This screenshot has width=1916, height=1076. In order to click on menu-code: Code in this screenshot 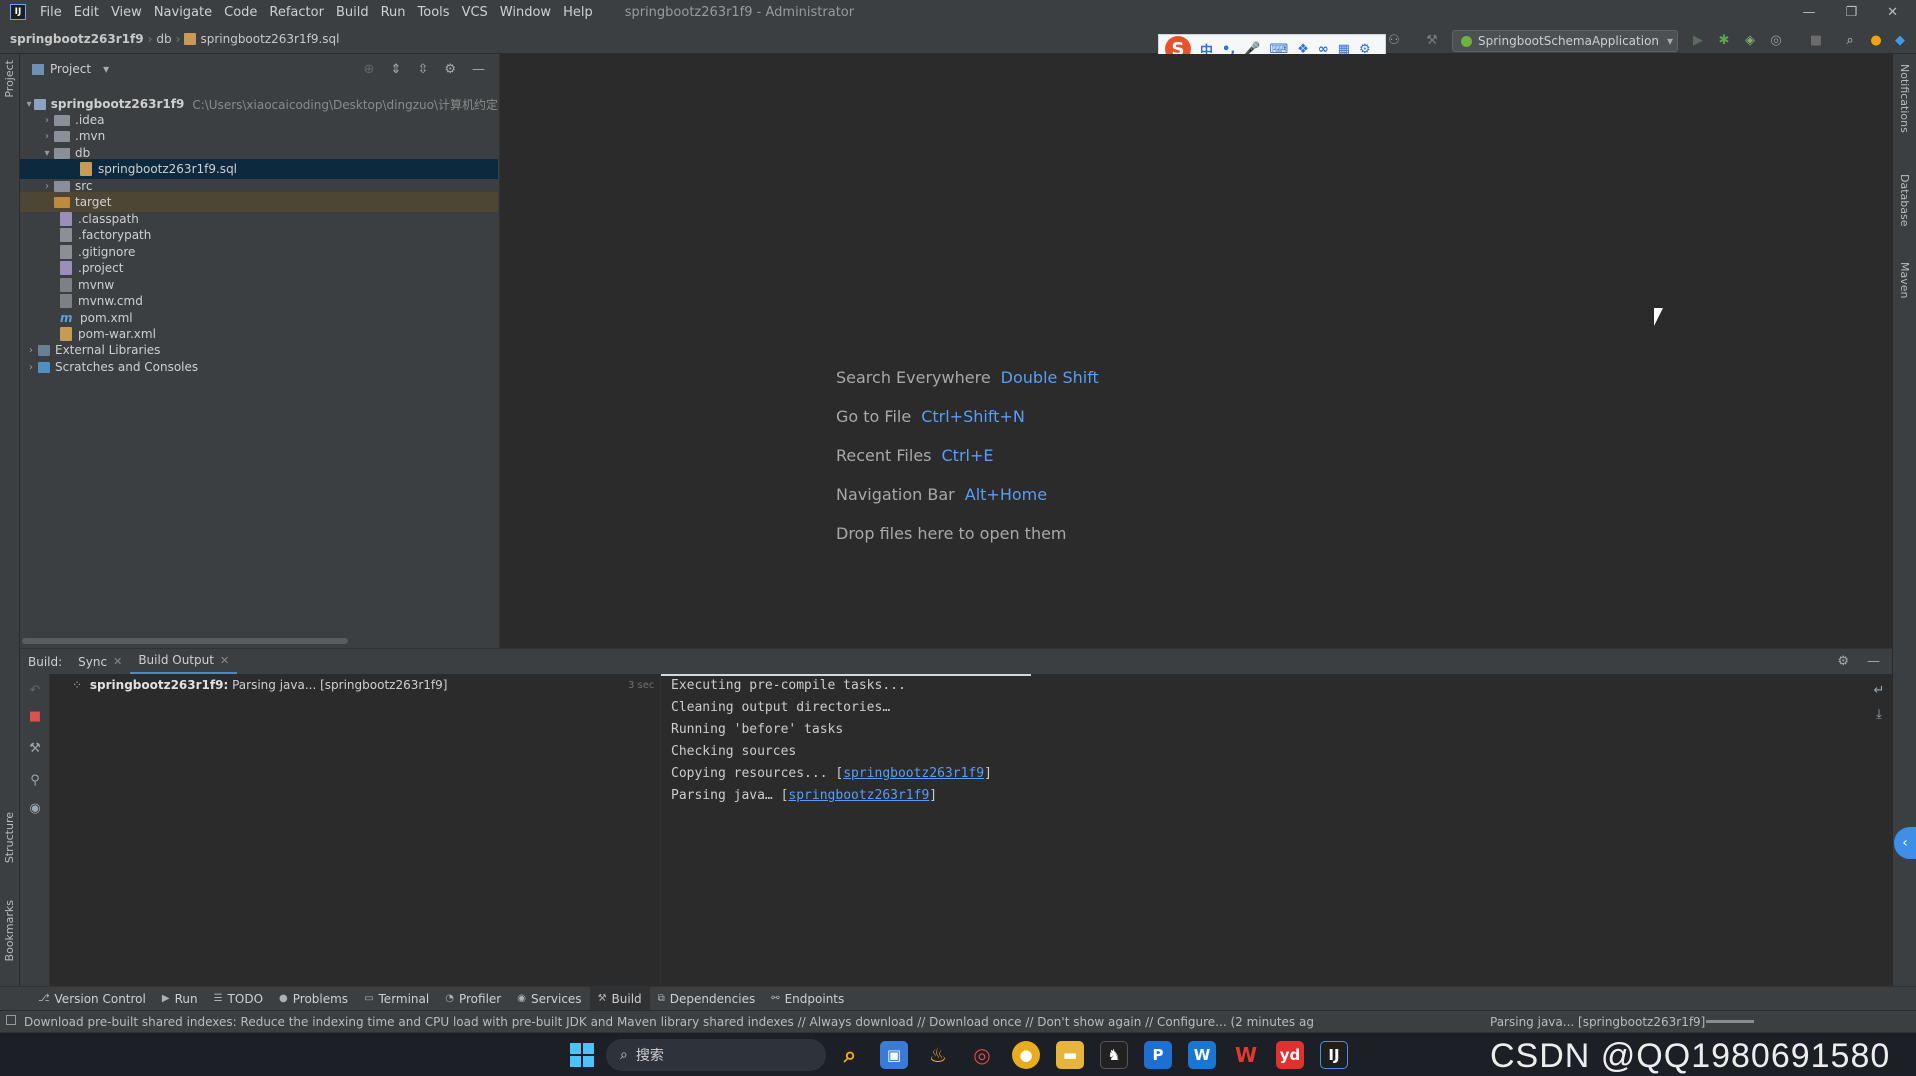, I will do `click(240, 12)`.